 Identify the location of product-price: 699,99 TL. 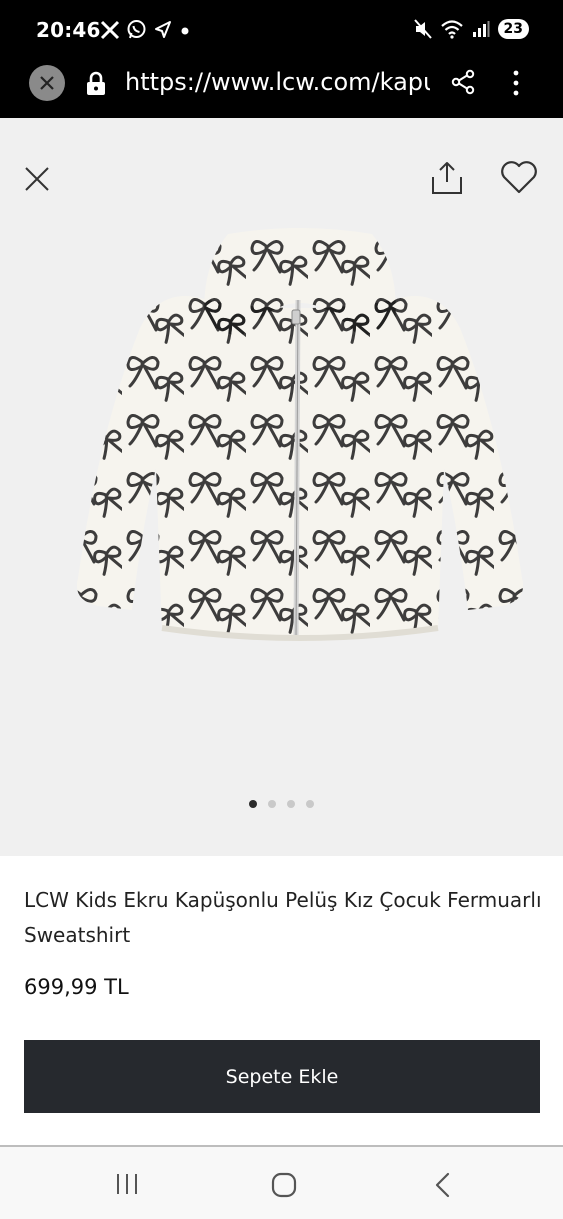
(76, 987).